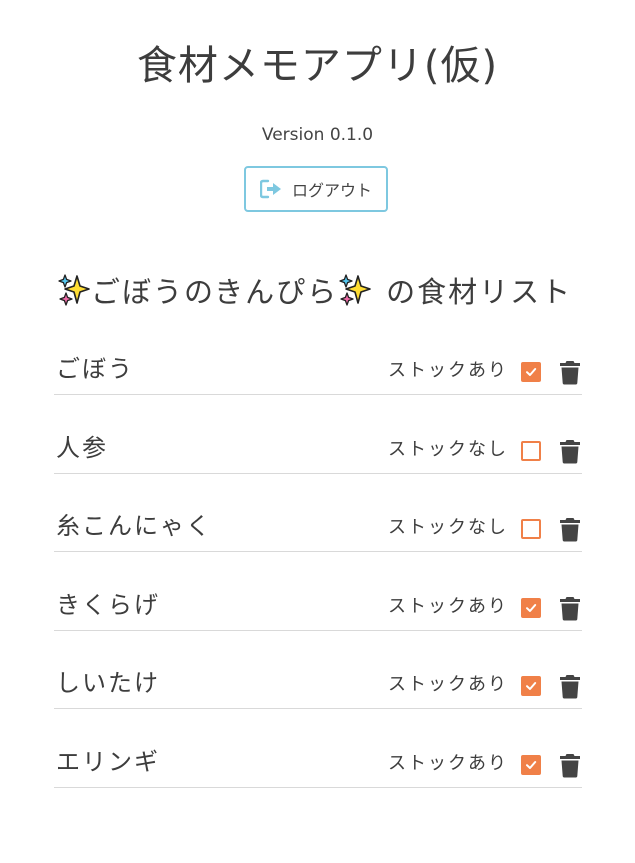 The height and width of the screenshot is (863, 635). What do you see at coordinates (108, 761) in the screenshot?
I see `ingredient-name: エリンギ` at bounding box center [108, 761].